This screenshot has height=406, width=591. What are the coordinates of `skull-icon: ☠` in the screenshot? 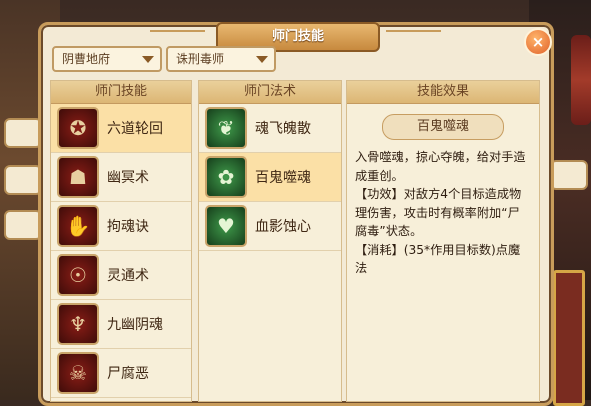 It's located at (78, 373).